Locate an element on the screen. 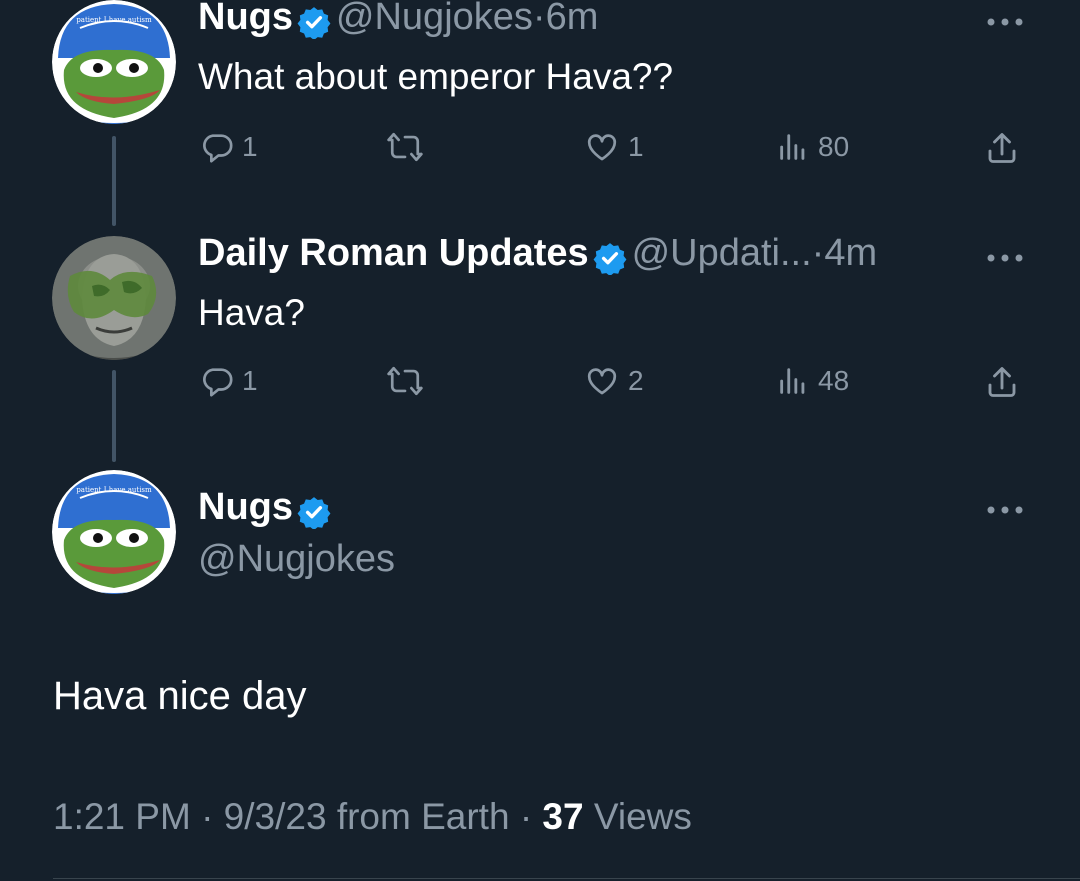 The width and height of the screenshot is (1080, 881). tweet-header: Nugs @Nugjokes·6m is located at coordinates (398, 22).